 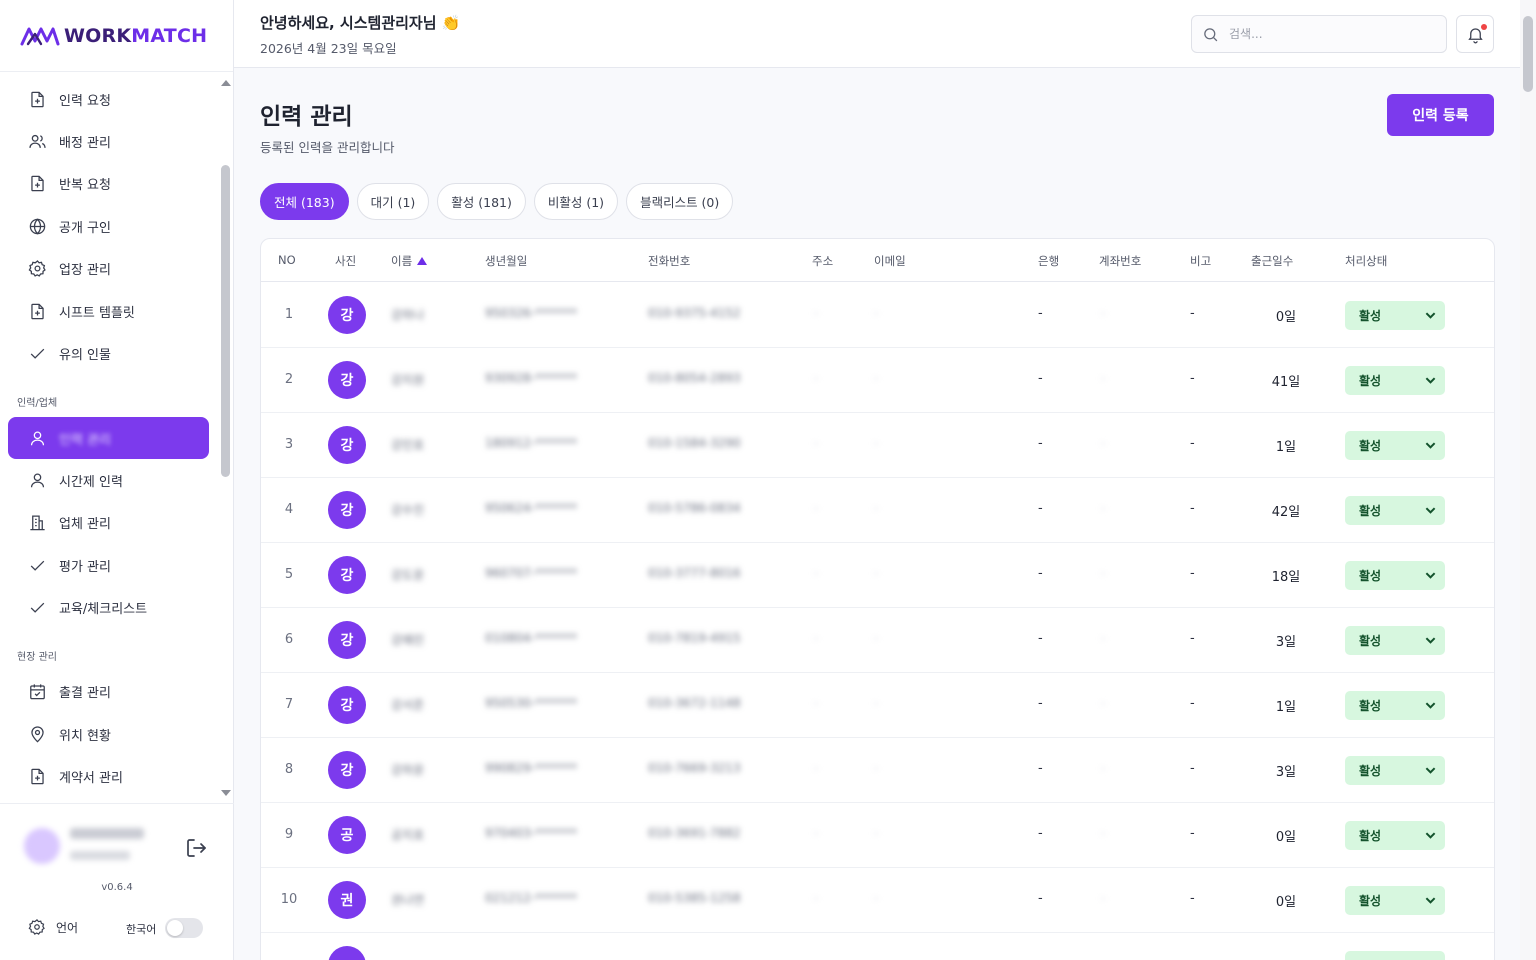 What do you see at coordinates (576, 201) in the screenshot?
I see `tab-inactive: 비활성 (1)` at bounding box center [576, 201].